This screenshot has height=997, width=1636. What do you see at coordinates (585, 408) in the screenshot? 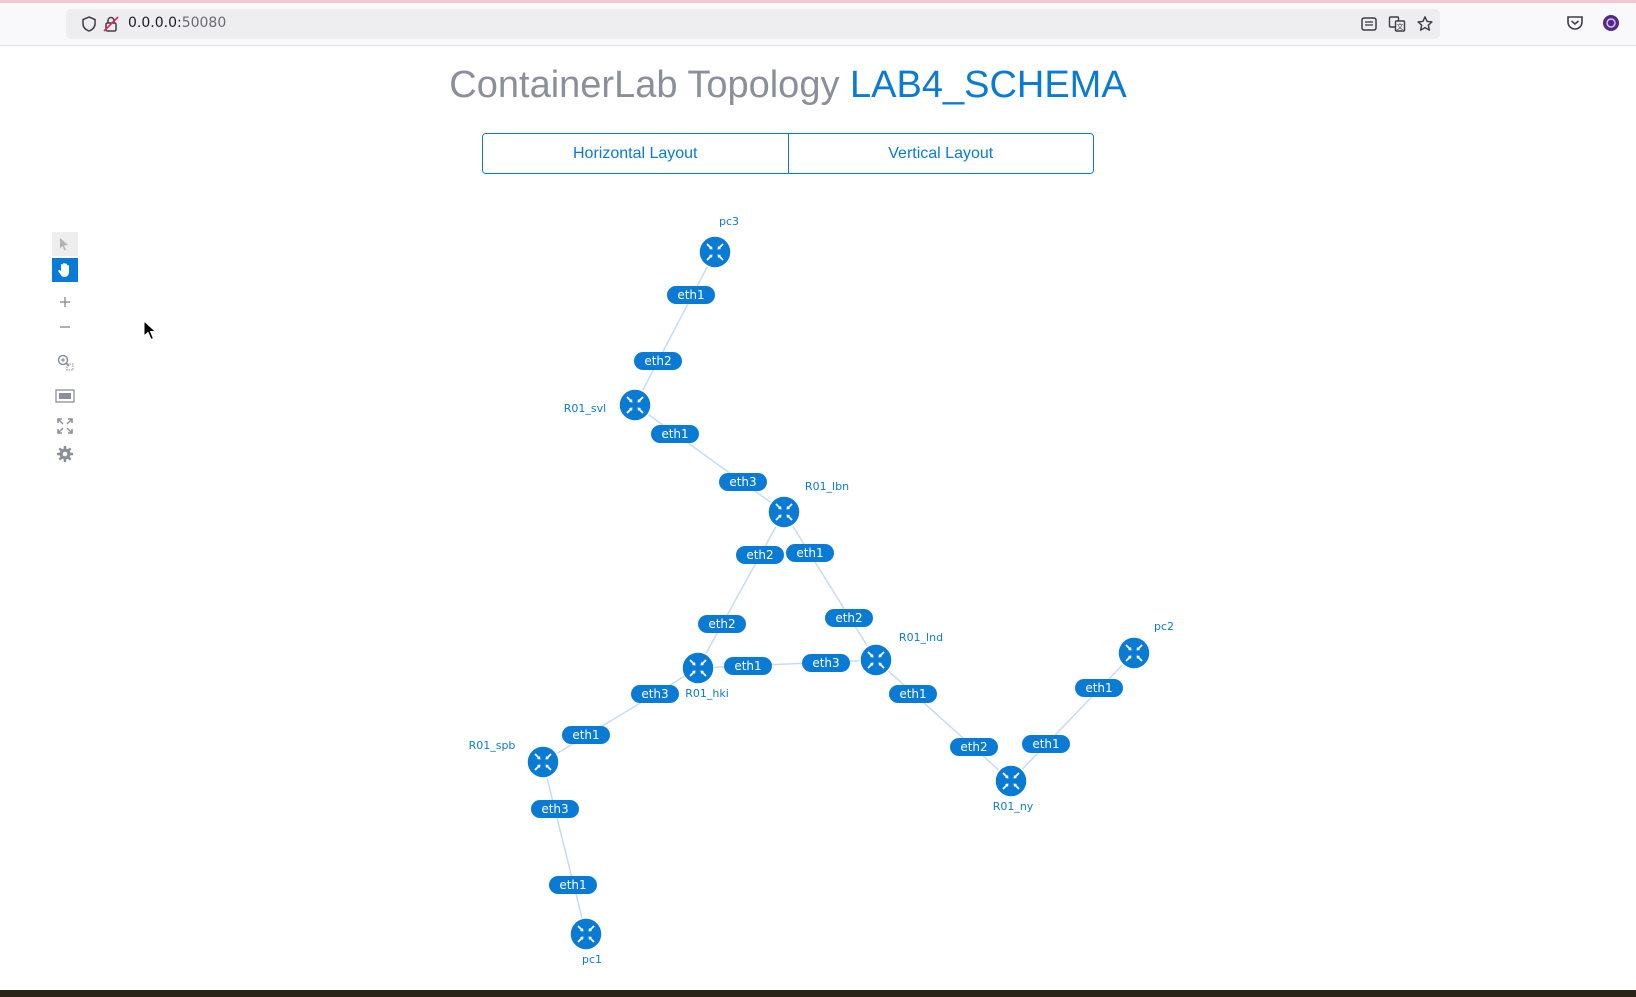
I see `node-label-R01_svl: R01_svl` at bounding box center [585, 408].